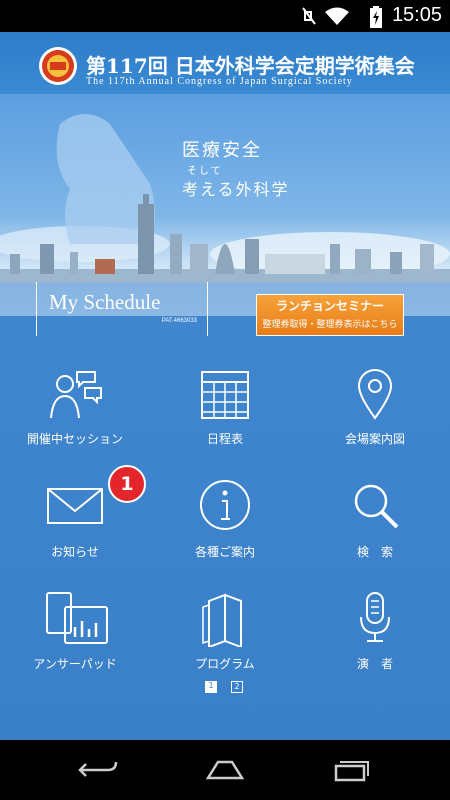 This screenshot has width=450, height=800. What do you see at coordinates (309, 16) in the screenshot?
I see `mute-icon` at bounding box center [309, 16].